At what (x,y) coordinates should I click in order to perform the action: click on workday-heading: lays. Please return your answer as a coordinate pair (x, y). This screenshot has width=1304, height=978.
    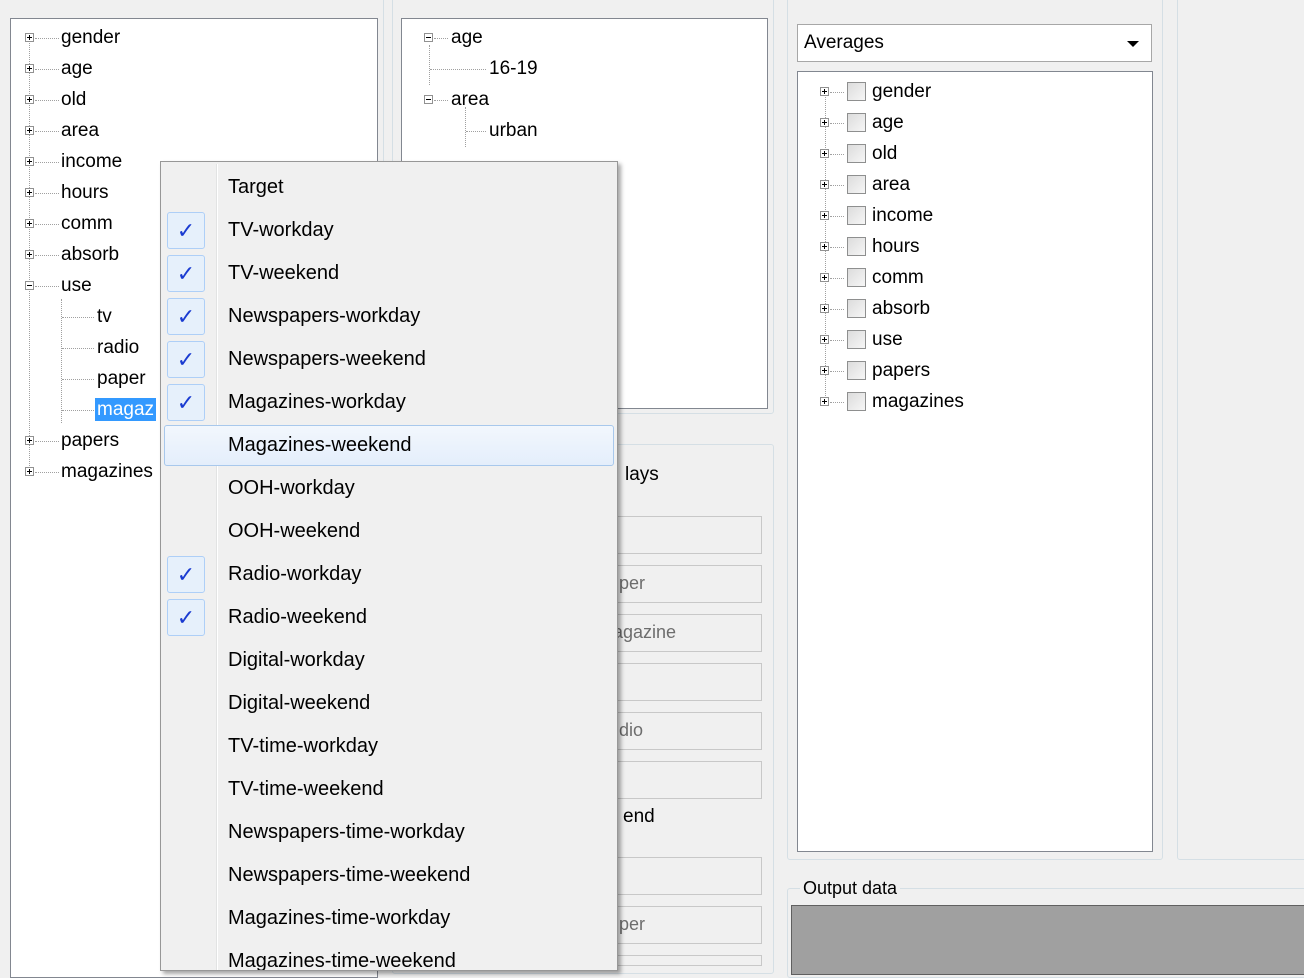
    Looking at the image, I should click on (642, 474).